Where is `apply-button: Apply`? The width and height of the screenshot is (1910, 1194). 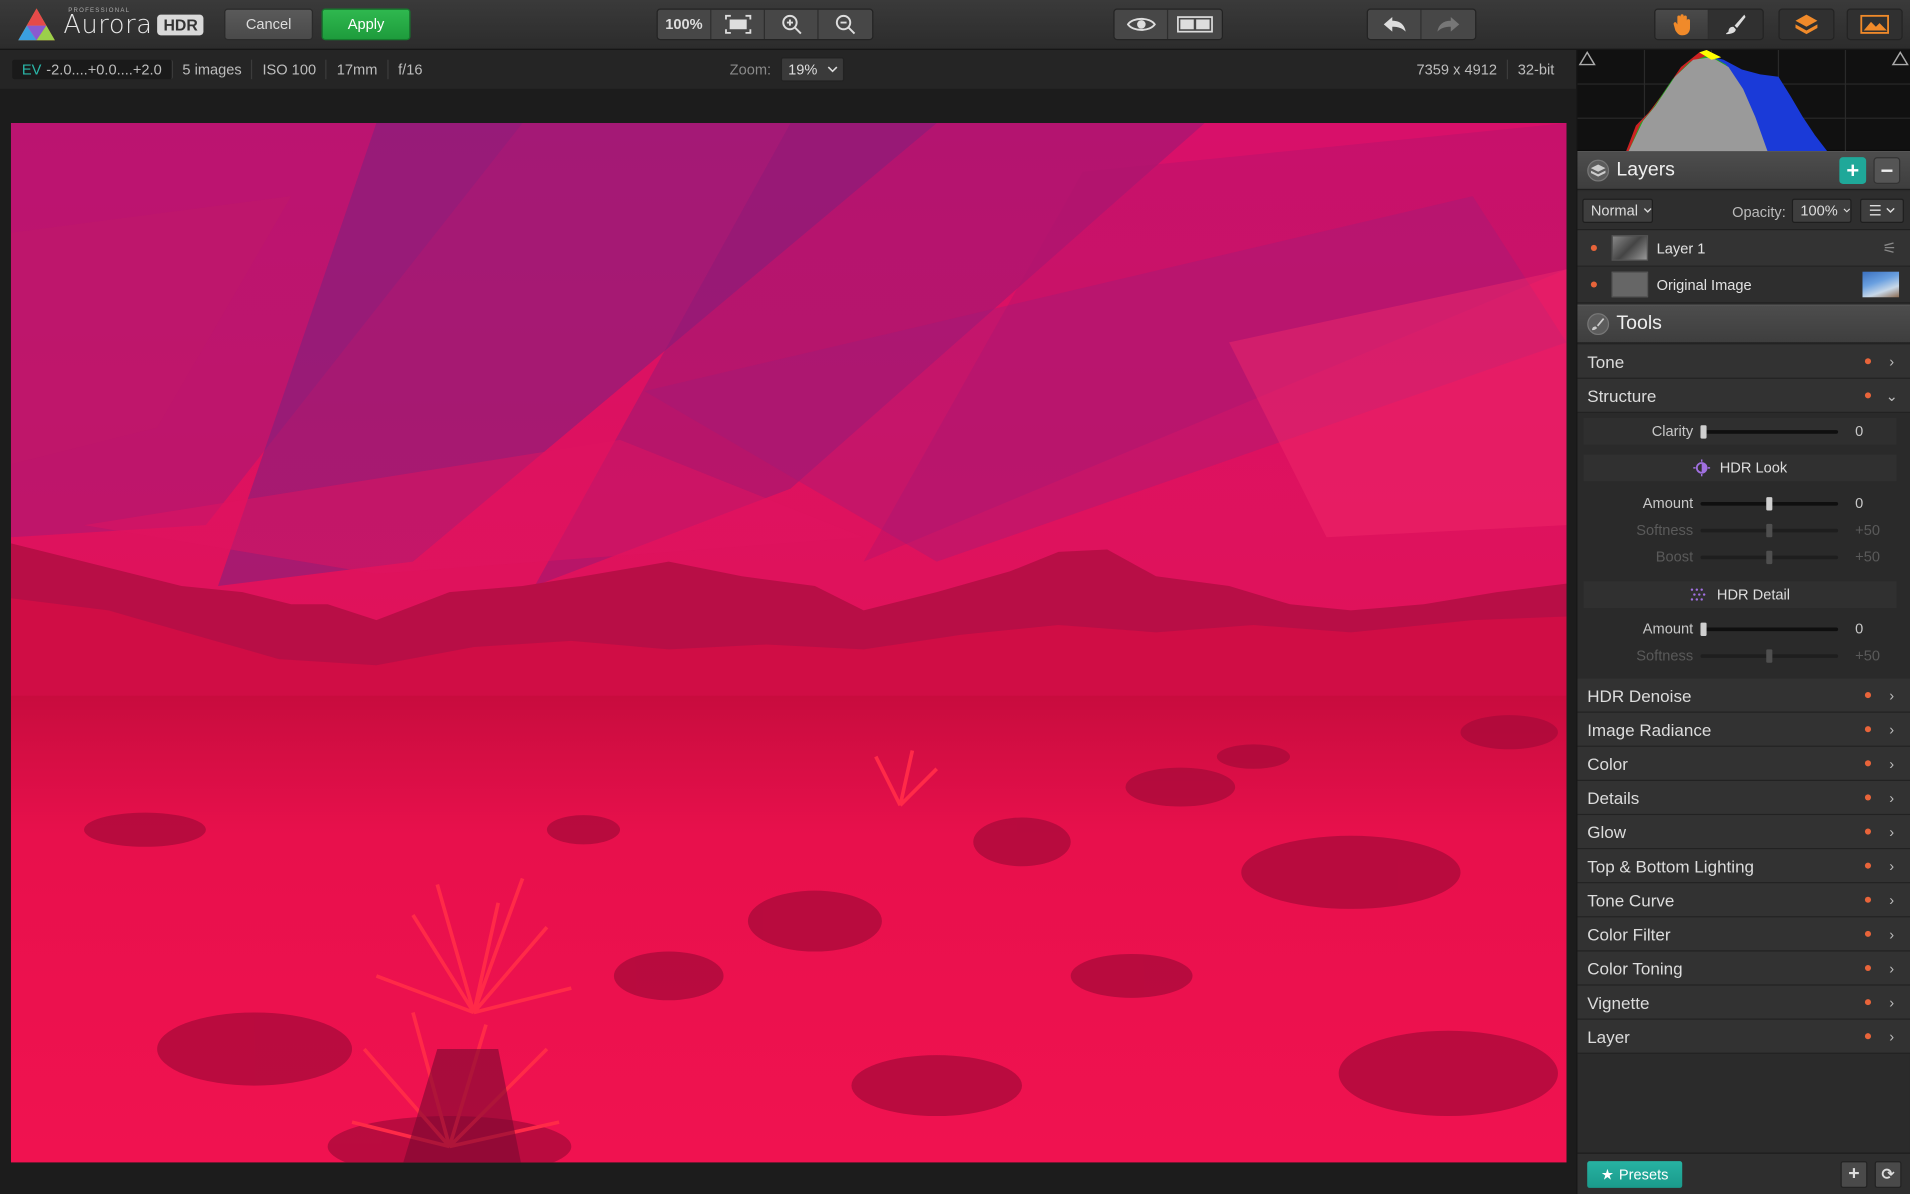
apply-button: Apply is located at coordinates (366, 24).